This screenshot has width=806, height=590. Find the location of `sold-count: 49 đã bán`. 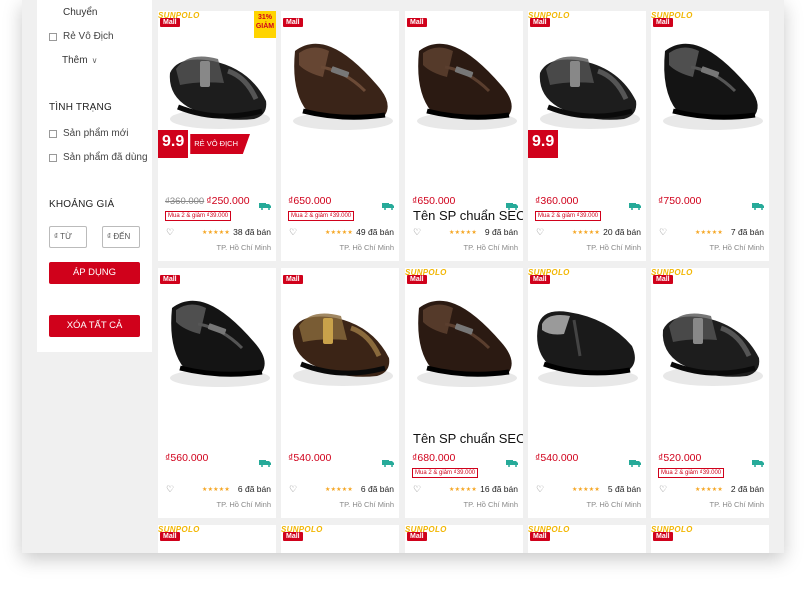

sold-count: 49 đã bán is located at coordinates (375, 232).